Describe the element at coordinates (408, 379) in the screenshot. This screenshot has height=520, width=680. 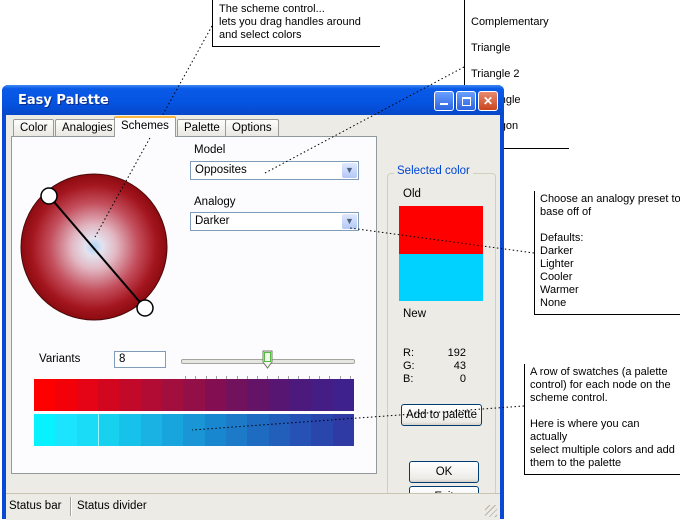
I see `b-label: B:` at that location.